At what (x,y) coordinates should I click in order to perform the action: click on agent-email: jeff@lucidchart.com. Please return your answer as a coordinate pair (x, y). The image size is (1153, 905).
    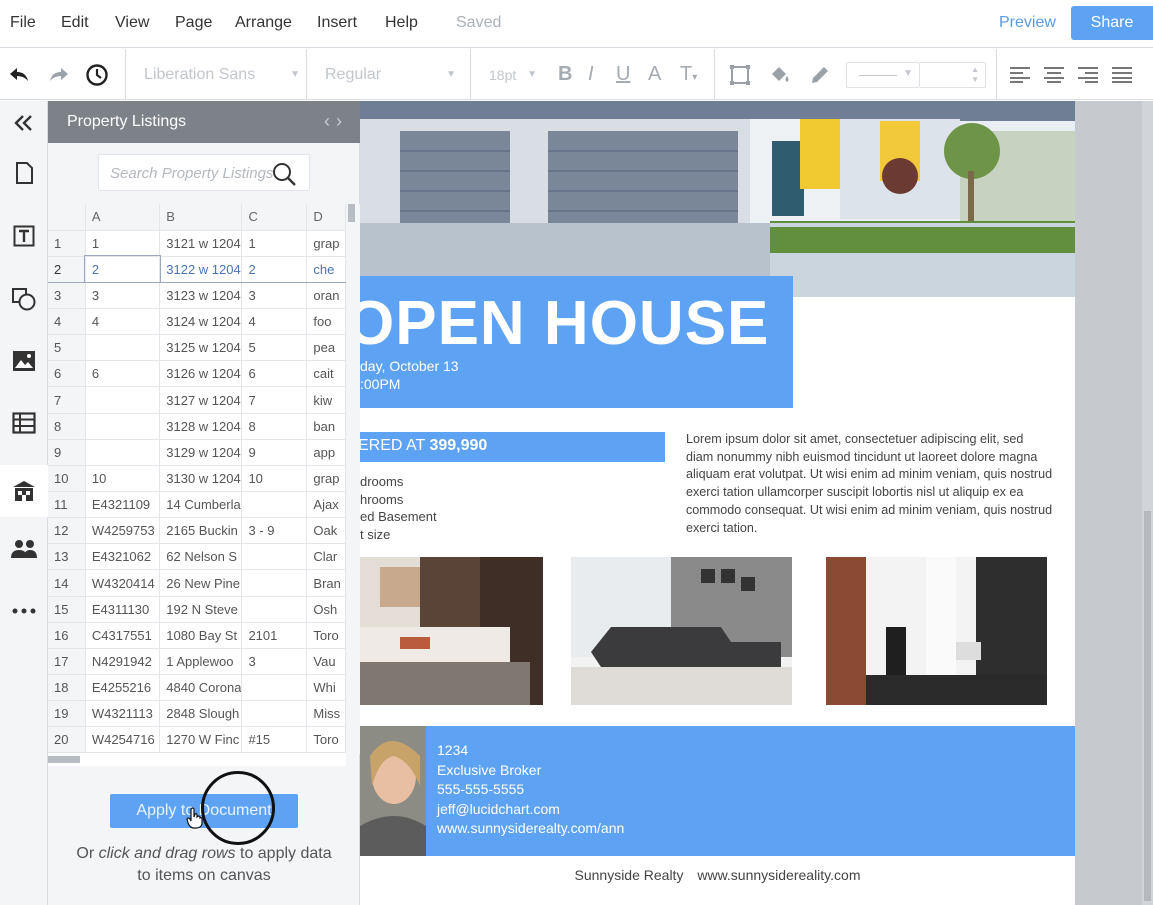
    Looking at the image, I should click on (530, 810).